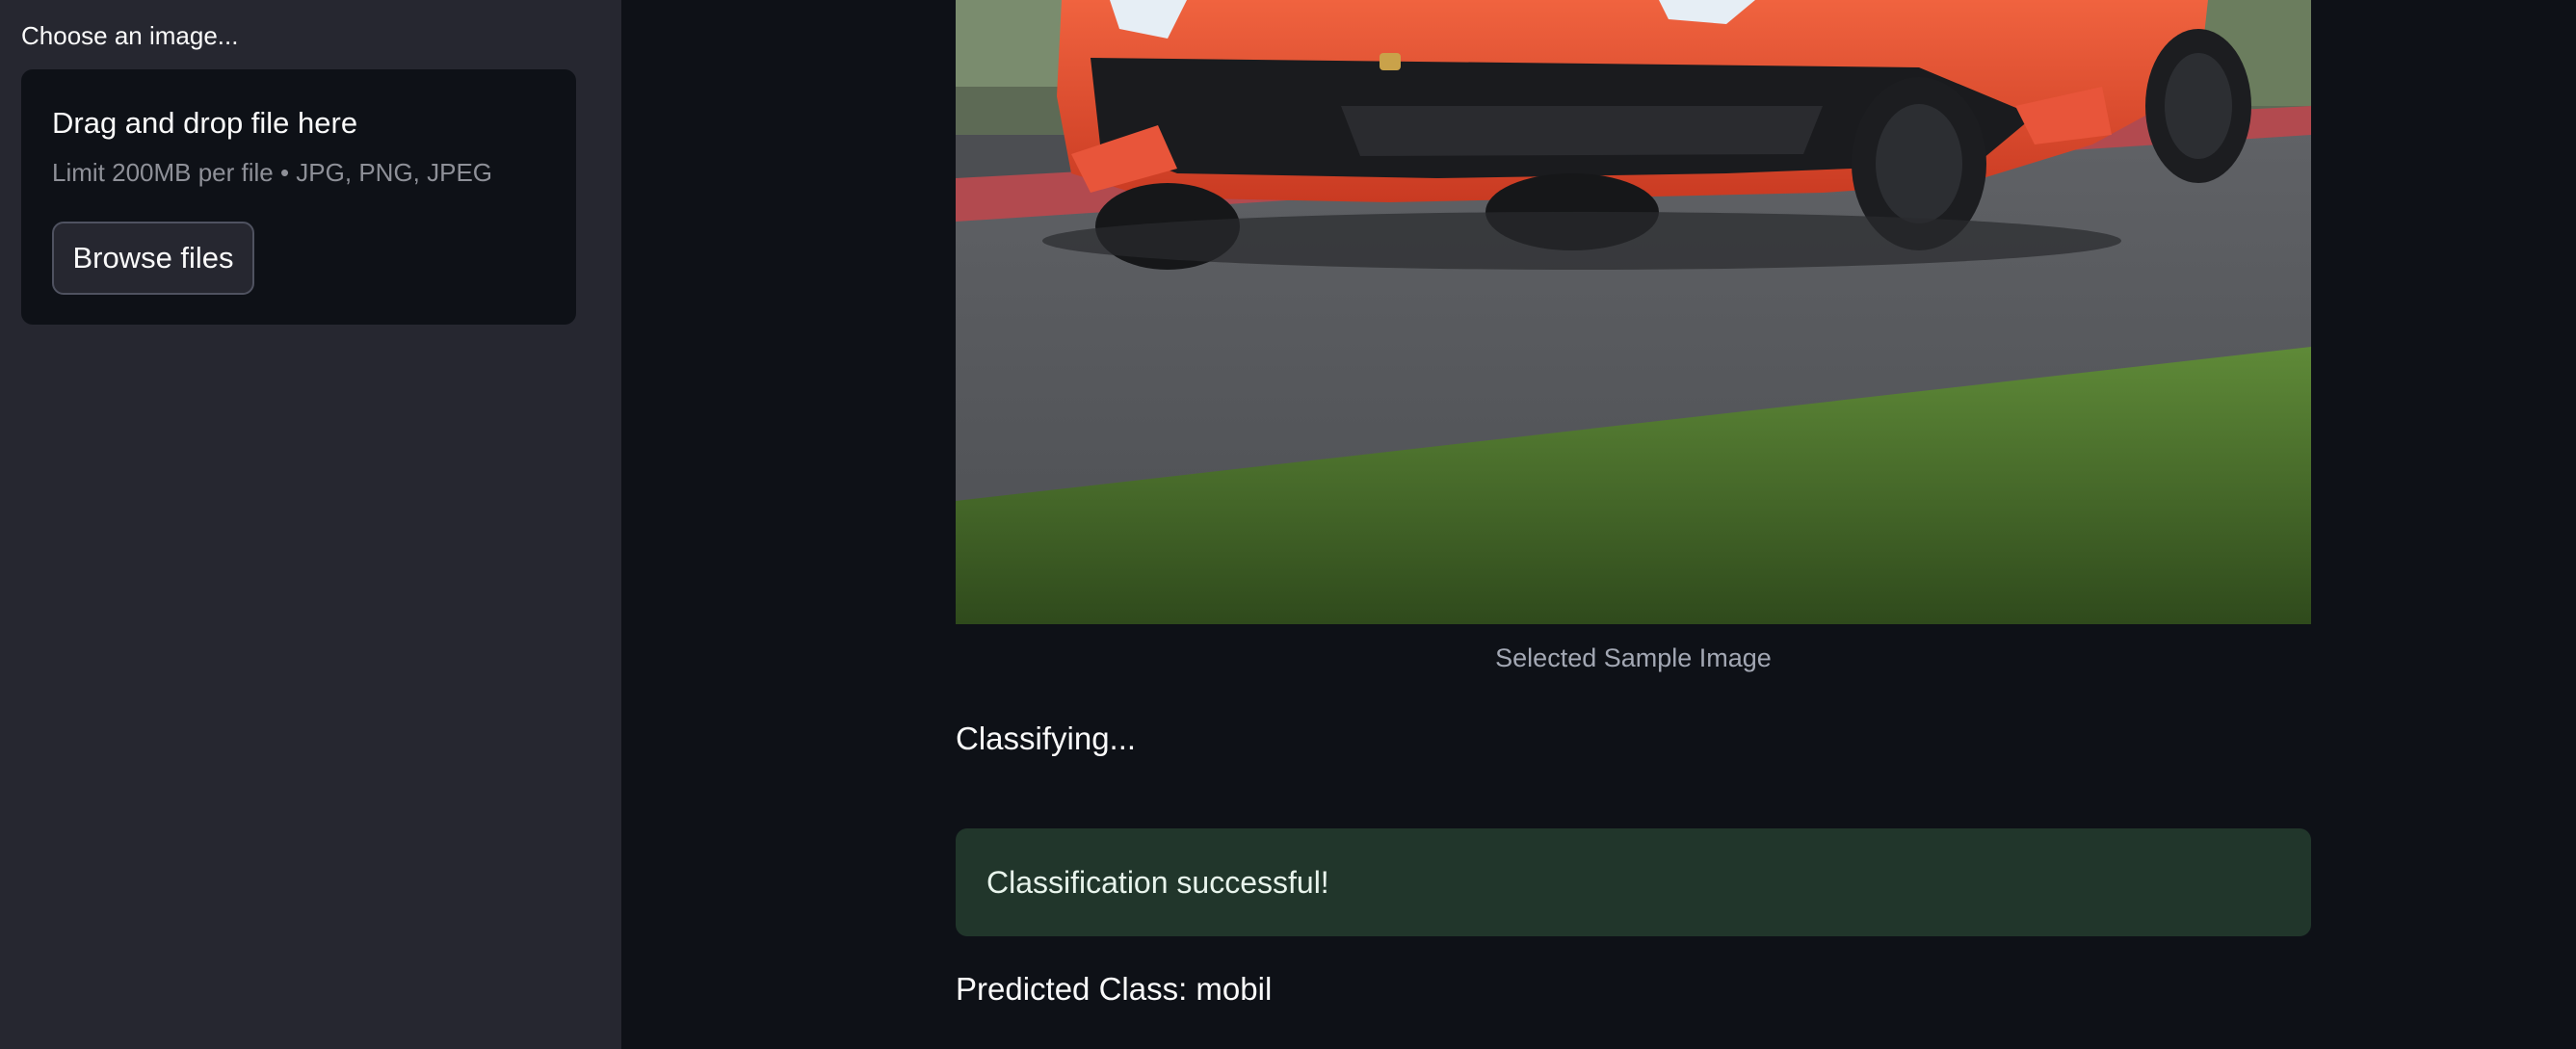  I want to click on browse-files-button: Browse files, so click(153, 258).